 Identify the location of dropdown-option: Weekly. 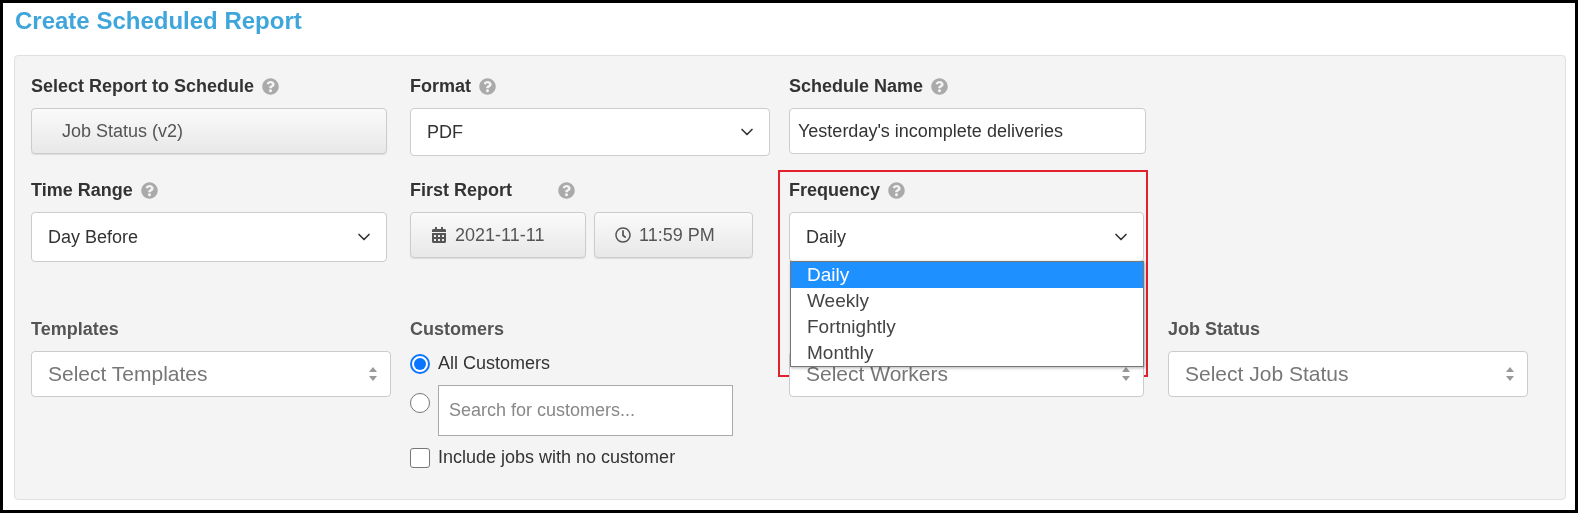
(967, 301).